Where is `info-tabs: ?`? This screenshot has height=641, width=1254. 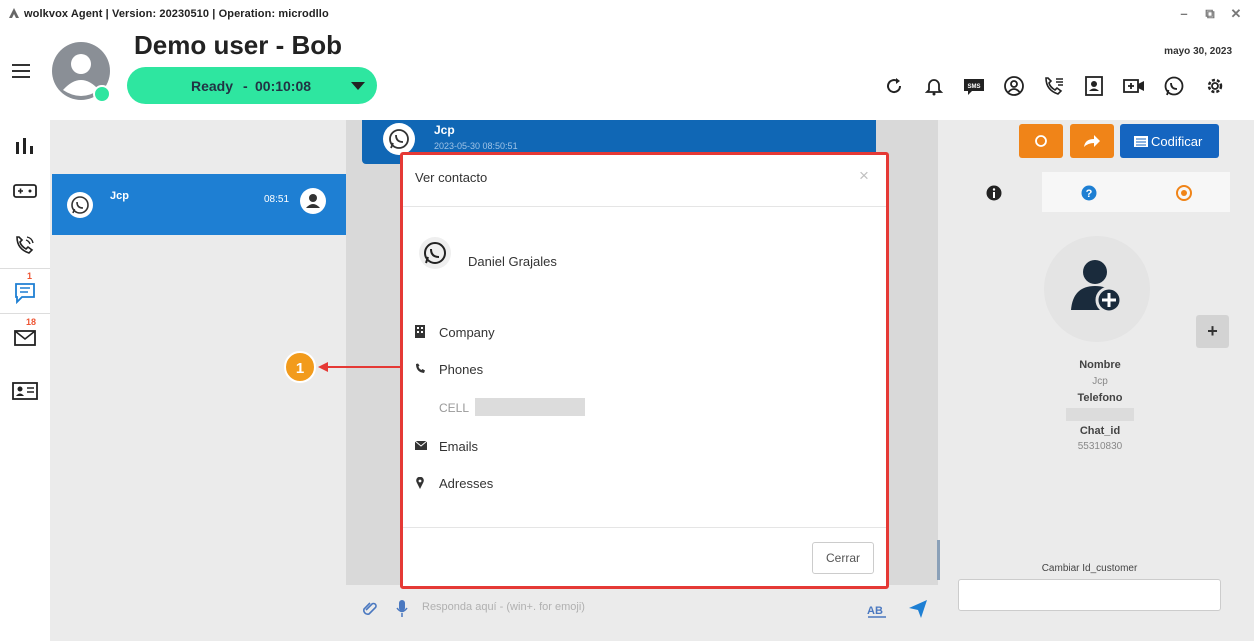
info-tabs: ? is located at coordinates (1090, 192).